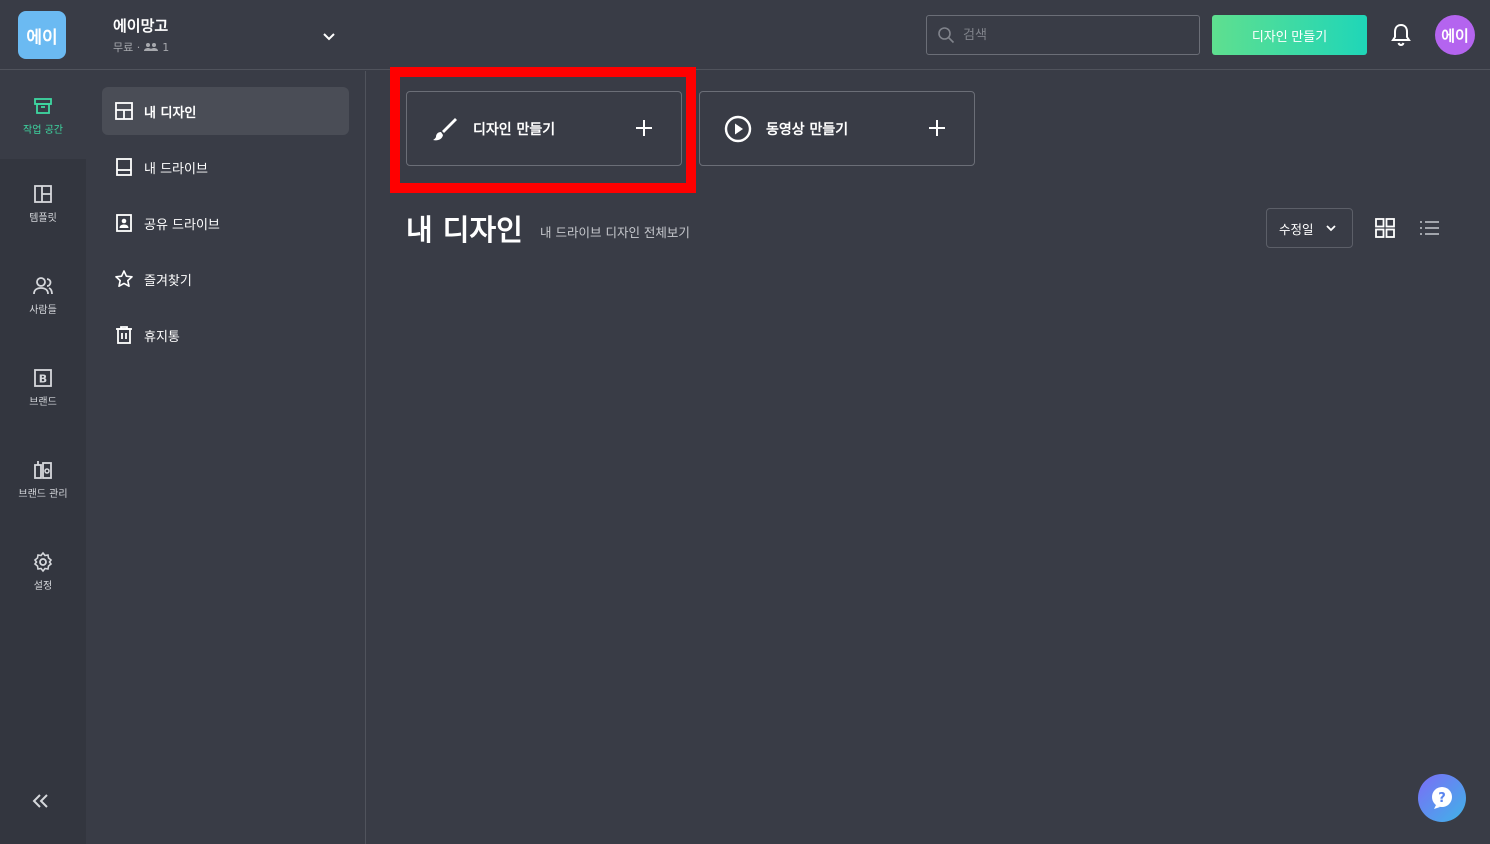 This screenshot has height=844, width=1490. I want to click on create-video-card-label: 동영상 만들기, so click(807, 129).